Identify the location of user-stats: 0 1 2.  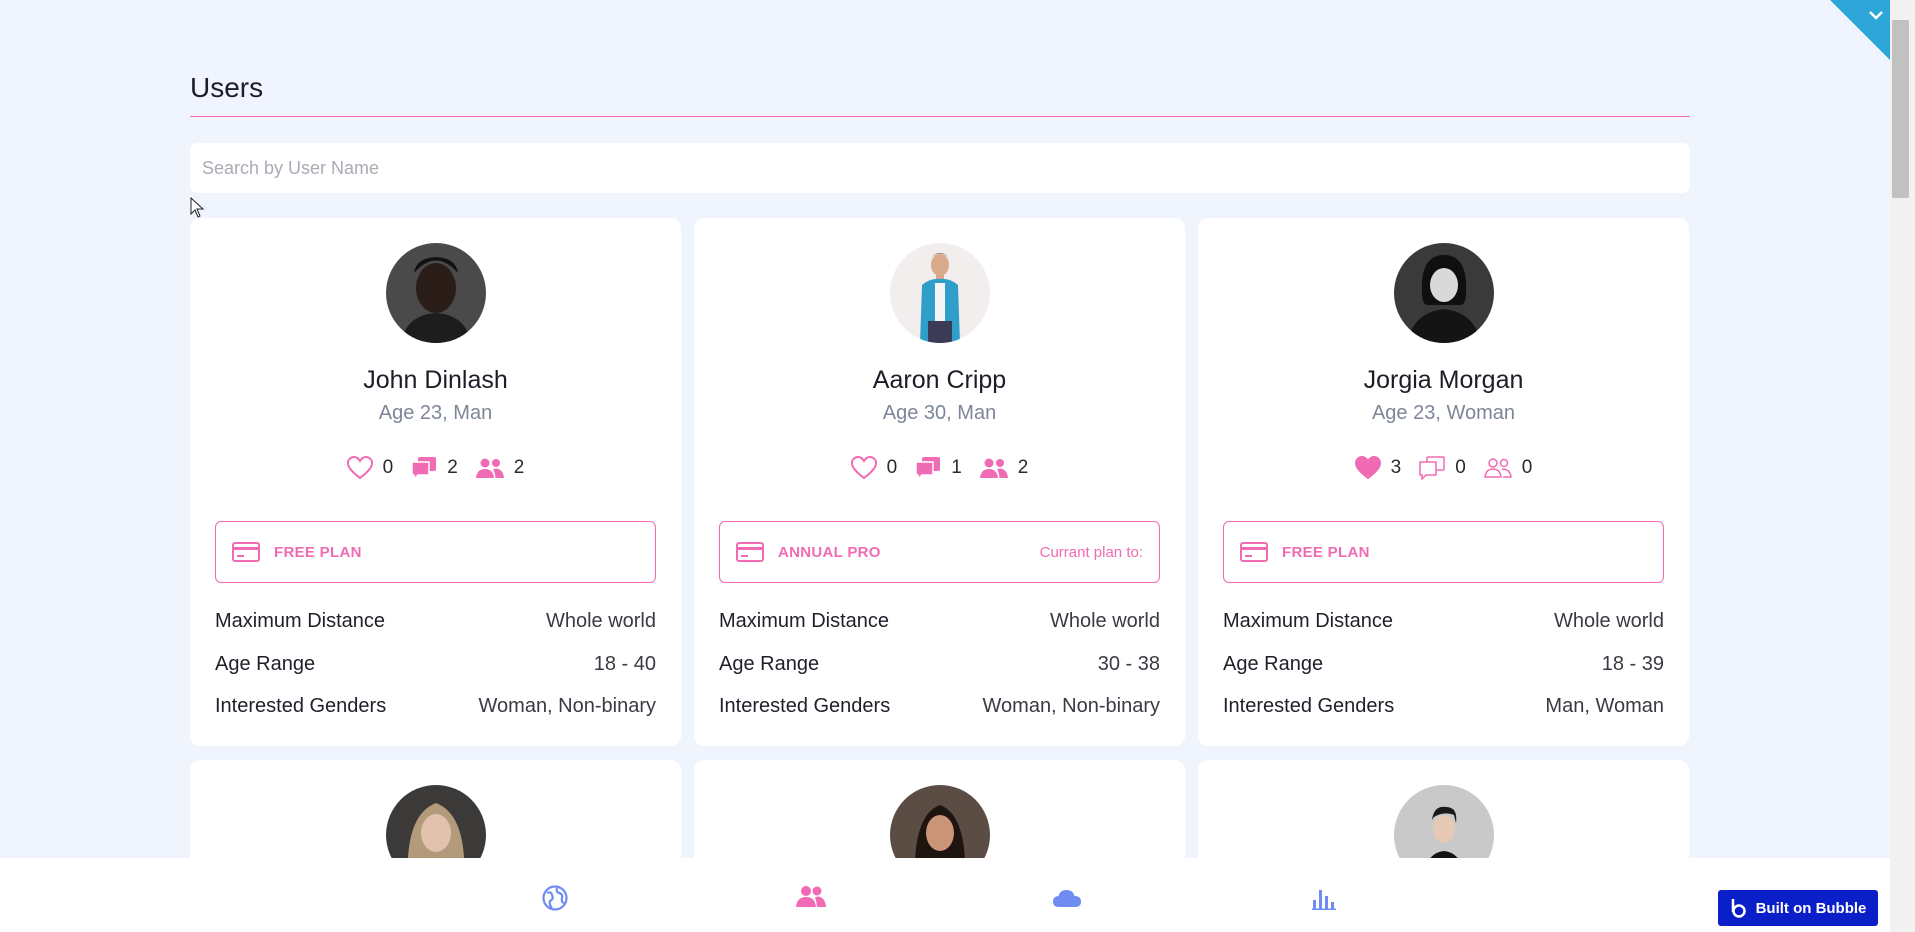
(939, 468).